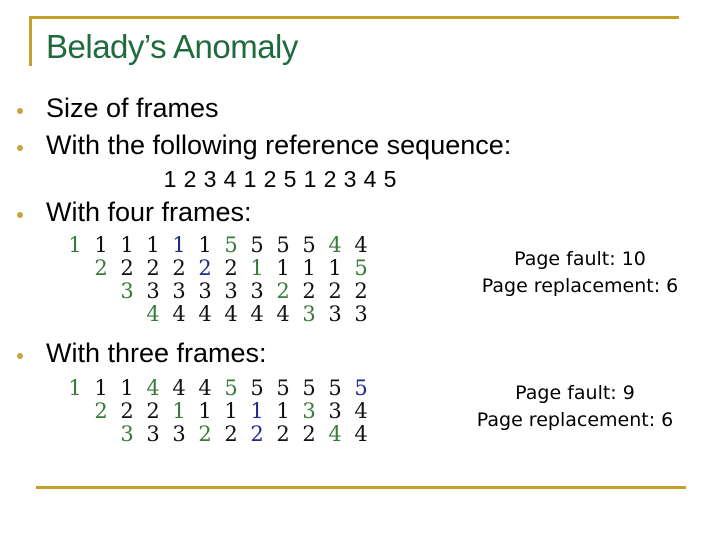 Image resolution: width=720 pixels, height=540 pixels. What do you see at coordinates (575, 393) in the screenshot?
I see `page-fault-count: Page fault: 9` at bounding box center [575, 393].